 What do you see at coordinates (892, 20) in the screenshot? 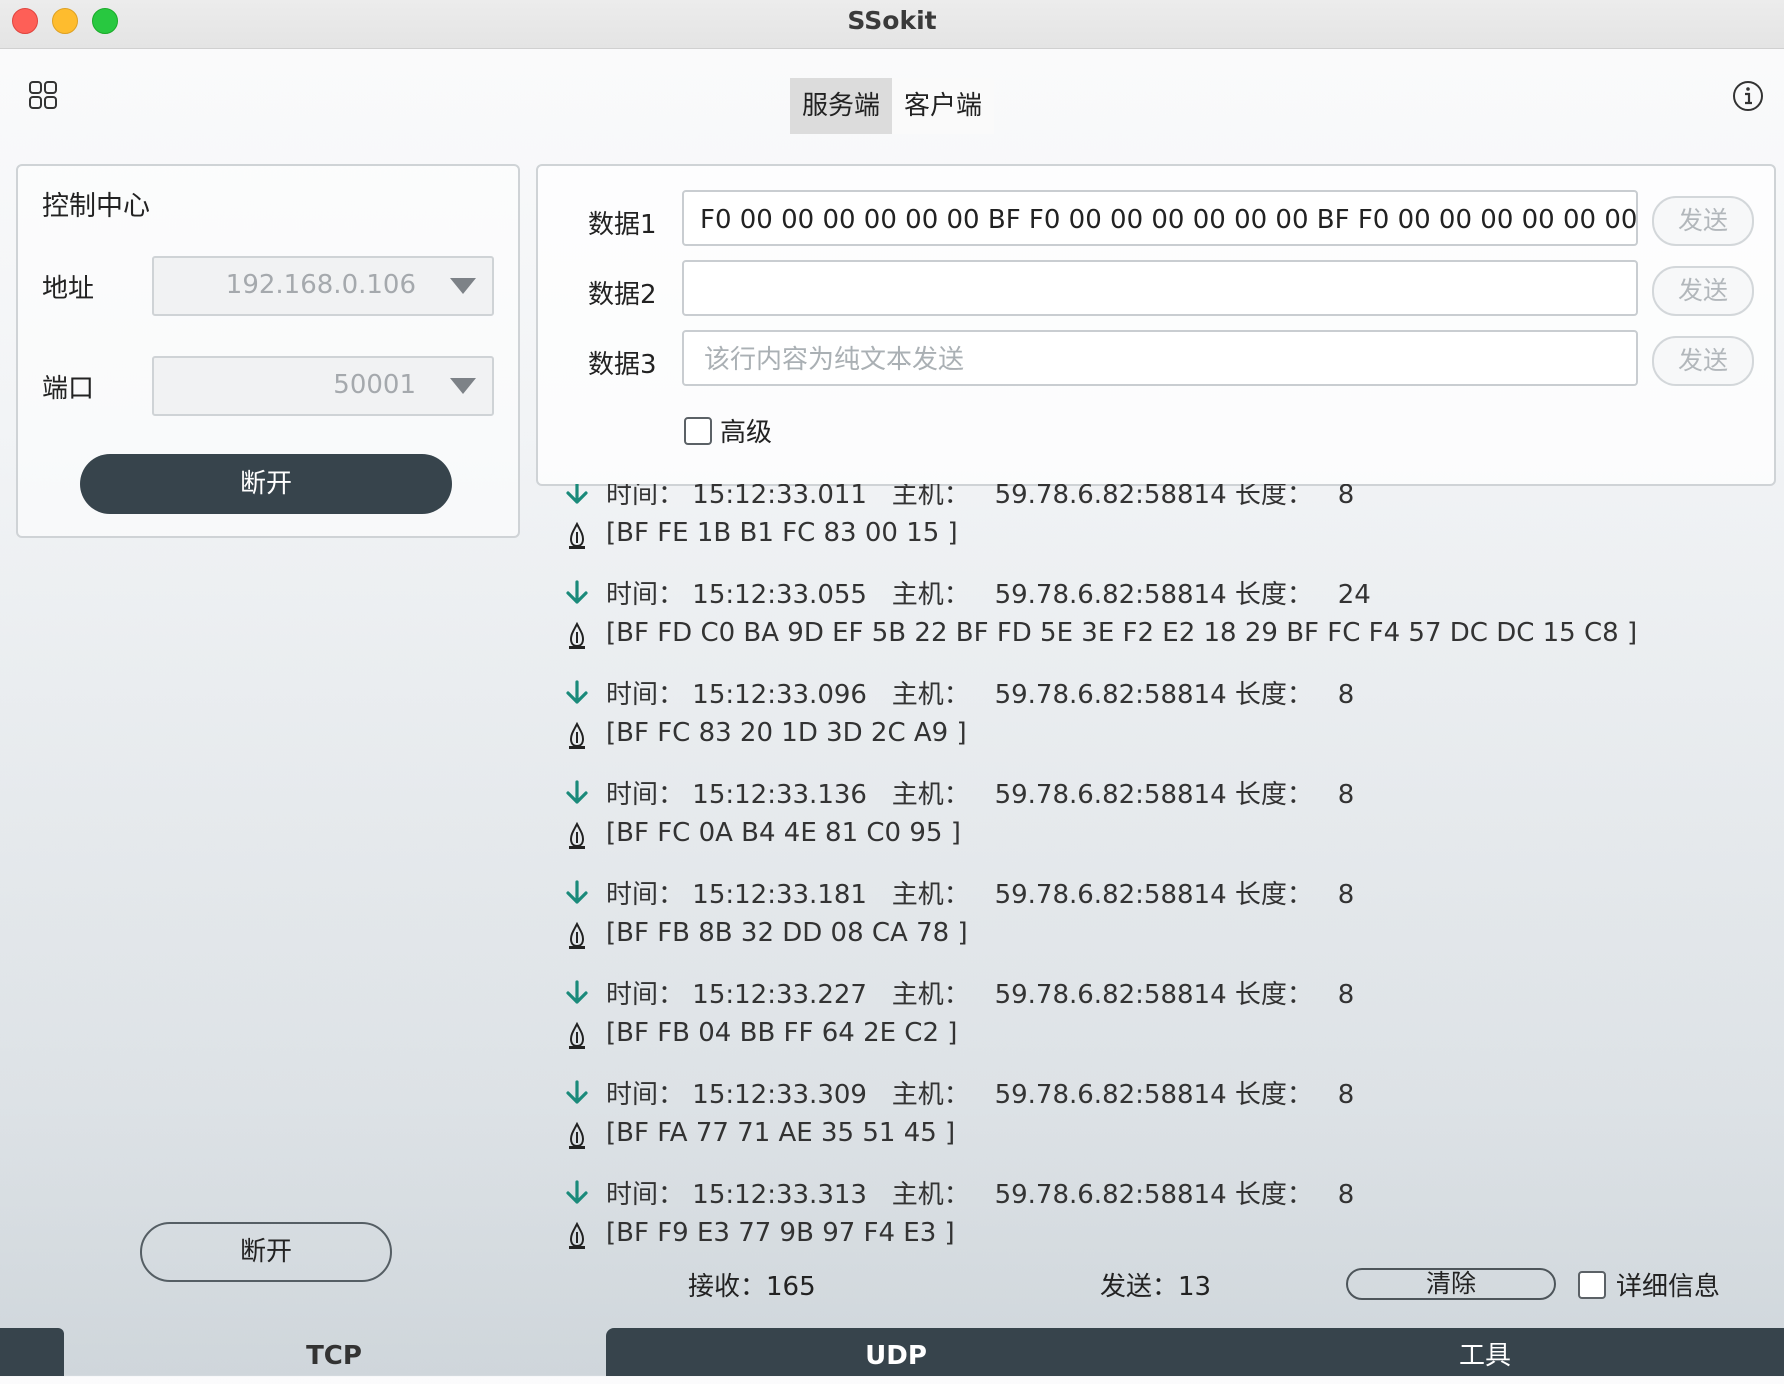
I see `window-title: SSokit` at bounding box center [892, 20].